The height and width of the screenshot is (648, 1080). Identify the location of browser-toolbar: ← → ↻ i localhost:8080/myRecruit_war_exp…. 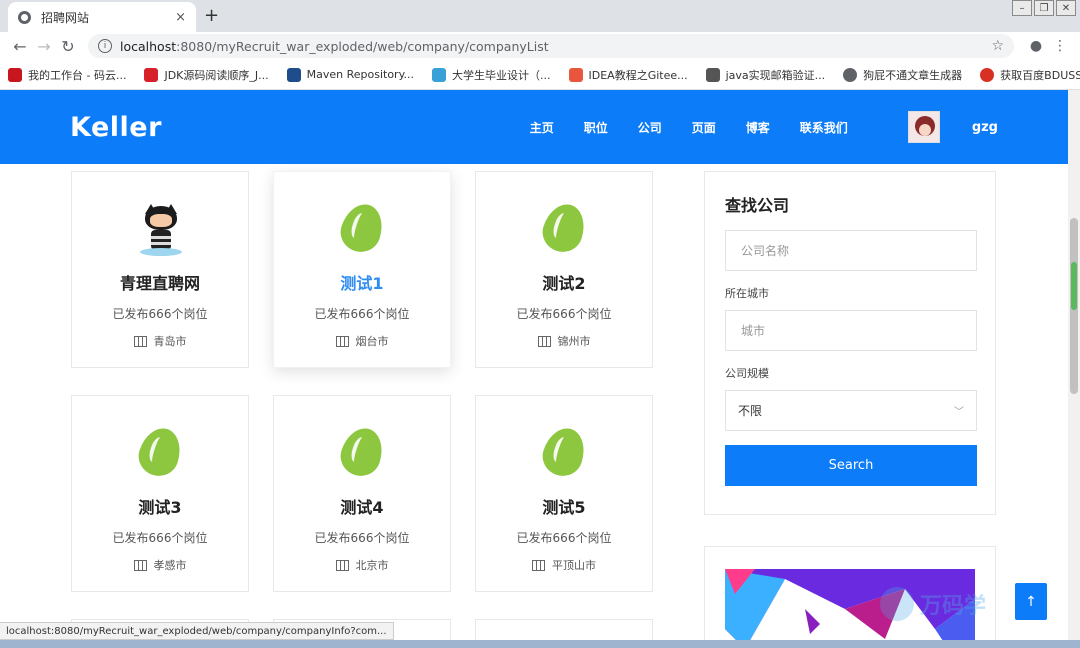
(540, 46).